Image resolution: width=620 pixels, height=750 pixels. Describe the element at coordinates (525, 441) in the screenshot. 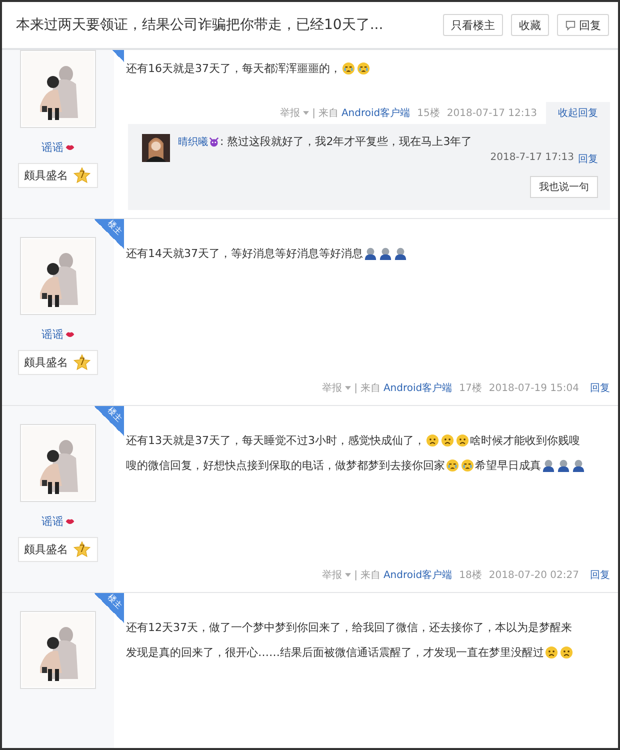

I see `post-text: 啥时候才能收到你贱嗖` at that location.